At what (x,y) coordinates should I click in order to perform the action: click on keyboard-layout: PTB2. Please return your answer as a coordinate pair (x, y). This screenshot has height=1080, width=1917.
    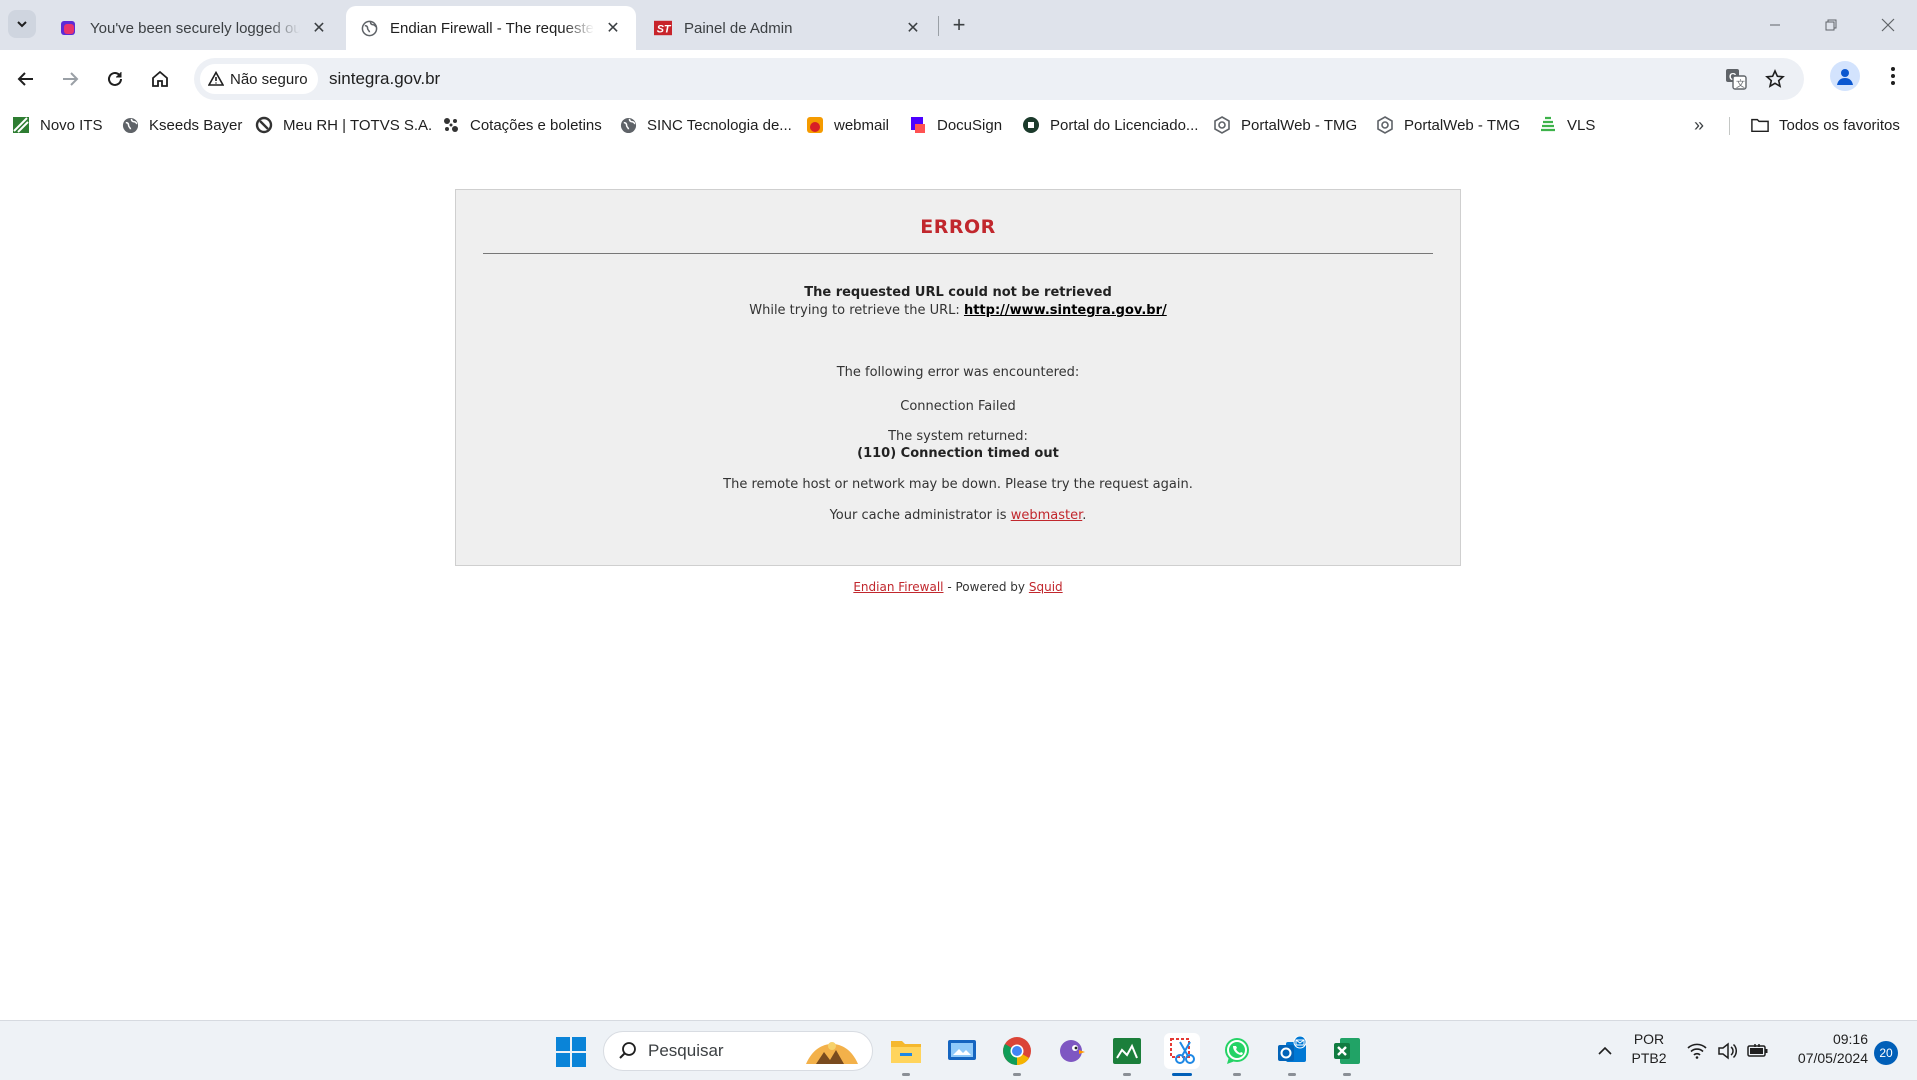
    Looking at the image, I should click on (1649, 1058).